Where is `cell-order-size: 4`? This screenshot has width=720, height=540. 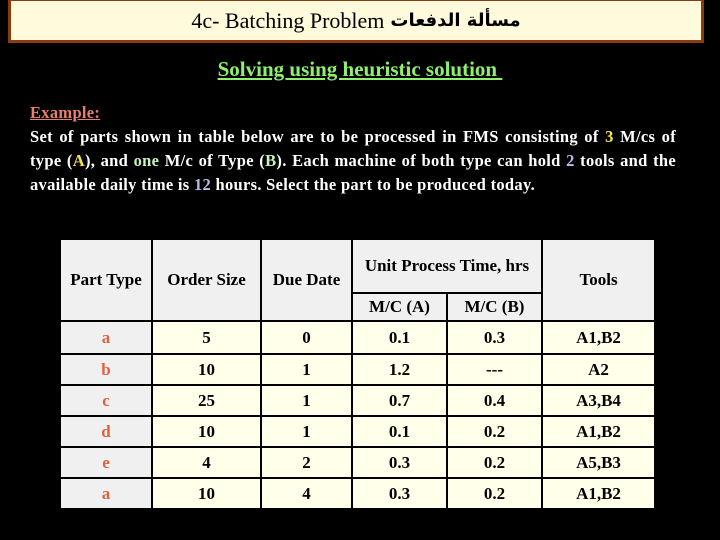 cell-order-size: 4 is located at coordinates (206, 462).